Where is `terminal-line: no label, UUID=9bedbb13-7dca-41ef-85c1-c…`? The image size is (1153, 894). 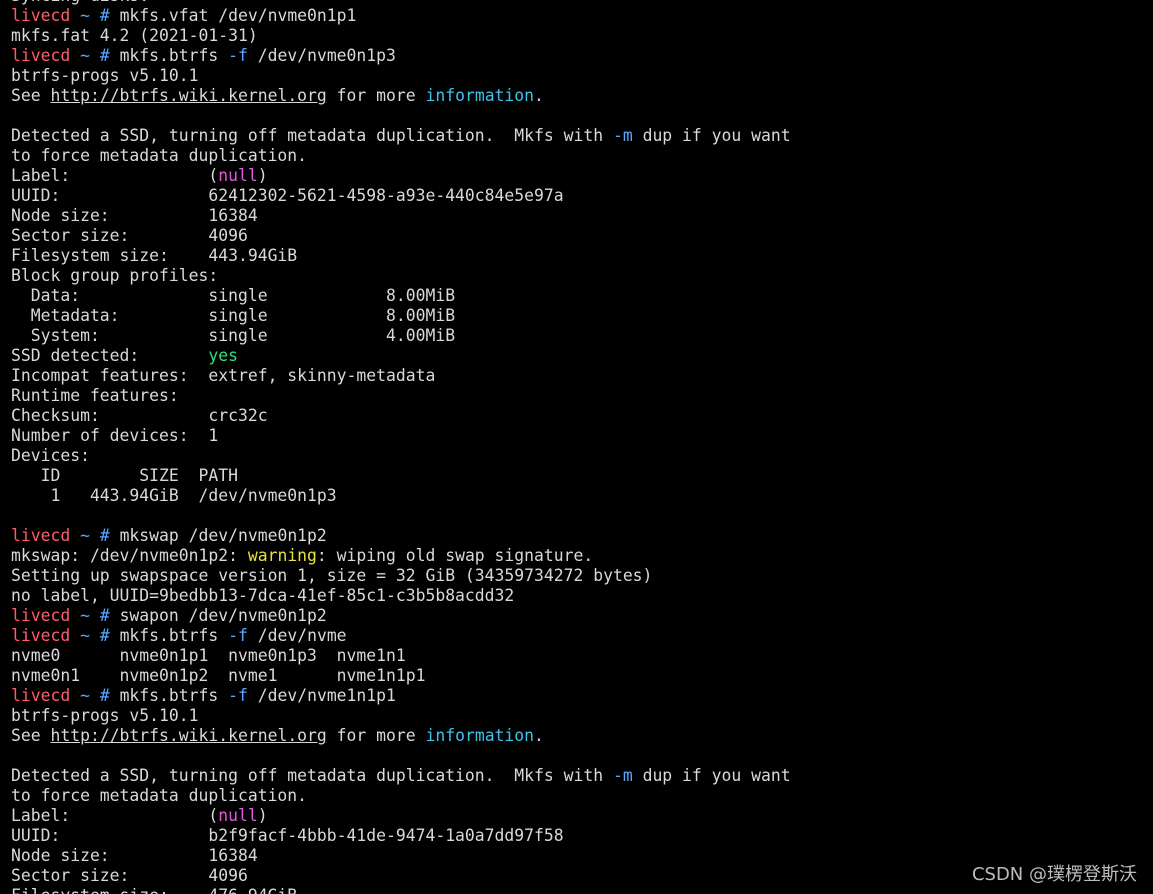
terminal-line: no label, UUID=9bedbb13-7dca-41ef-85c1-c… is located at coordinates (401, 596).